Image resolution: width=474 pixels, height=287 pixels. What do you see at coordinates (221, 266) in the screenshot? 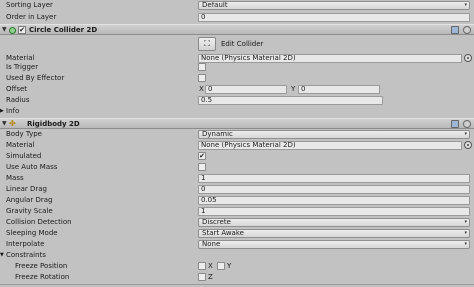
I see `freeze-position-y-checkbox` at bounding box center [221, 266].